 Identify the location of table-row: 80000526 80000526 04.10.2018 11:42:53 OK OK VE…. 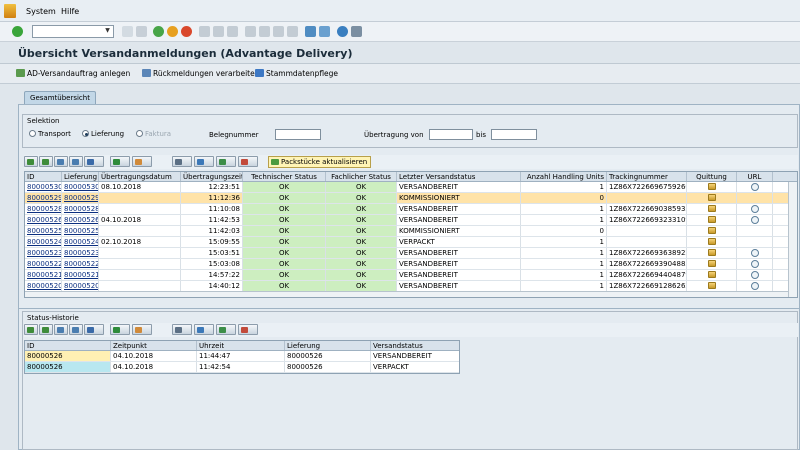
(406, 220).